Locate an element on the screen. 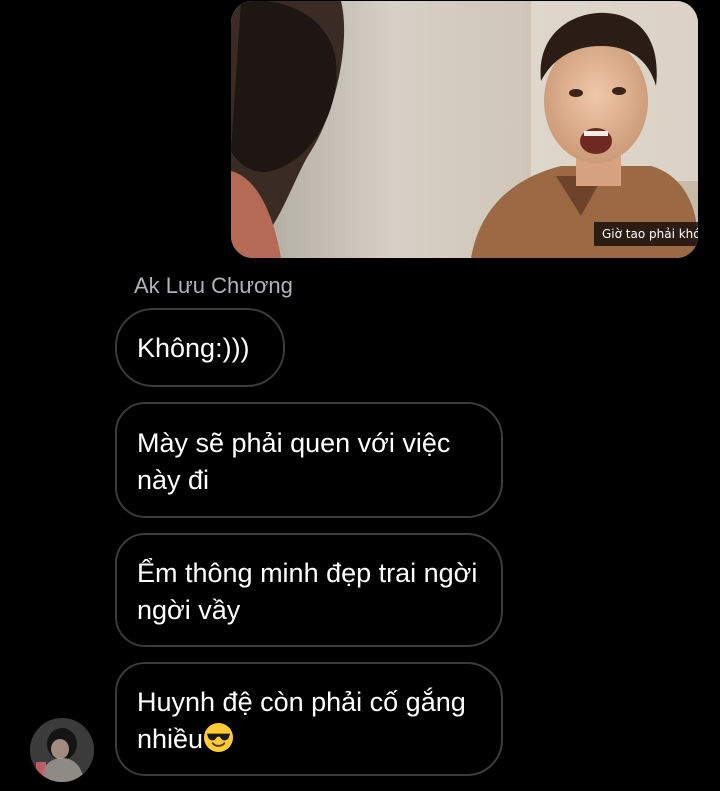 Image resolution: width=720 pixels, height=791 pixels. avatar is located at coordinates (62, 750).